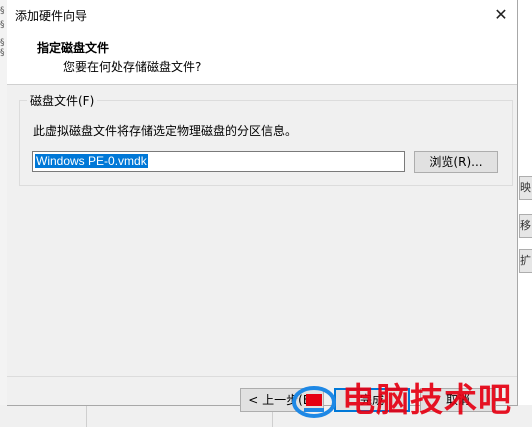 The width and height of the screenshot is (532, 427). What do you see at coordinates (501, 15) in the screenshot?
I see `close-icon: ✕` at bounding box center [501, 15].